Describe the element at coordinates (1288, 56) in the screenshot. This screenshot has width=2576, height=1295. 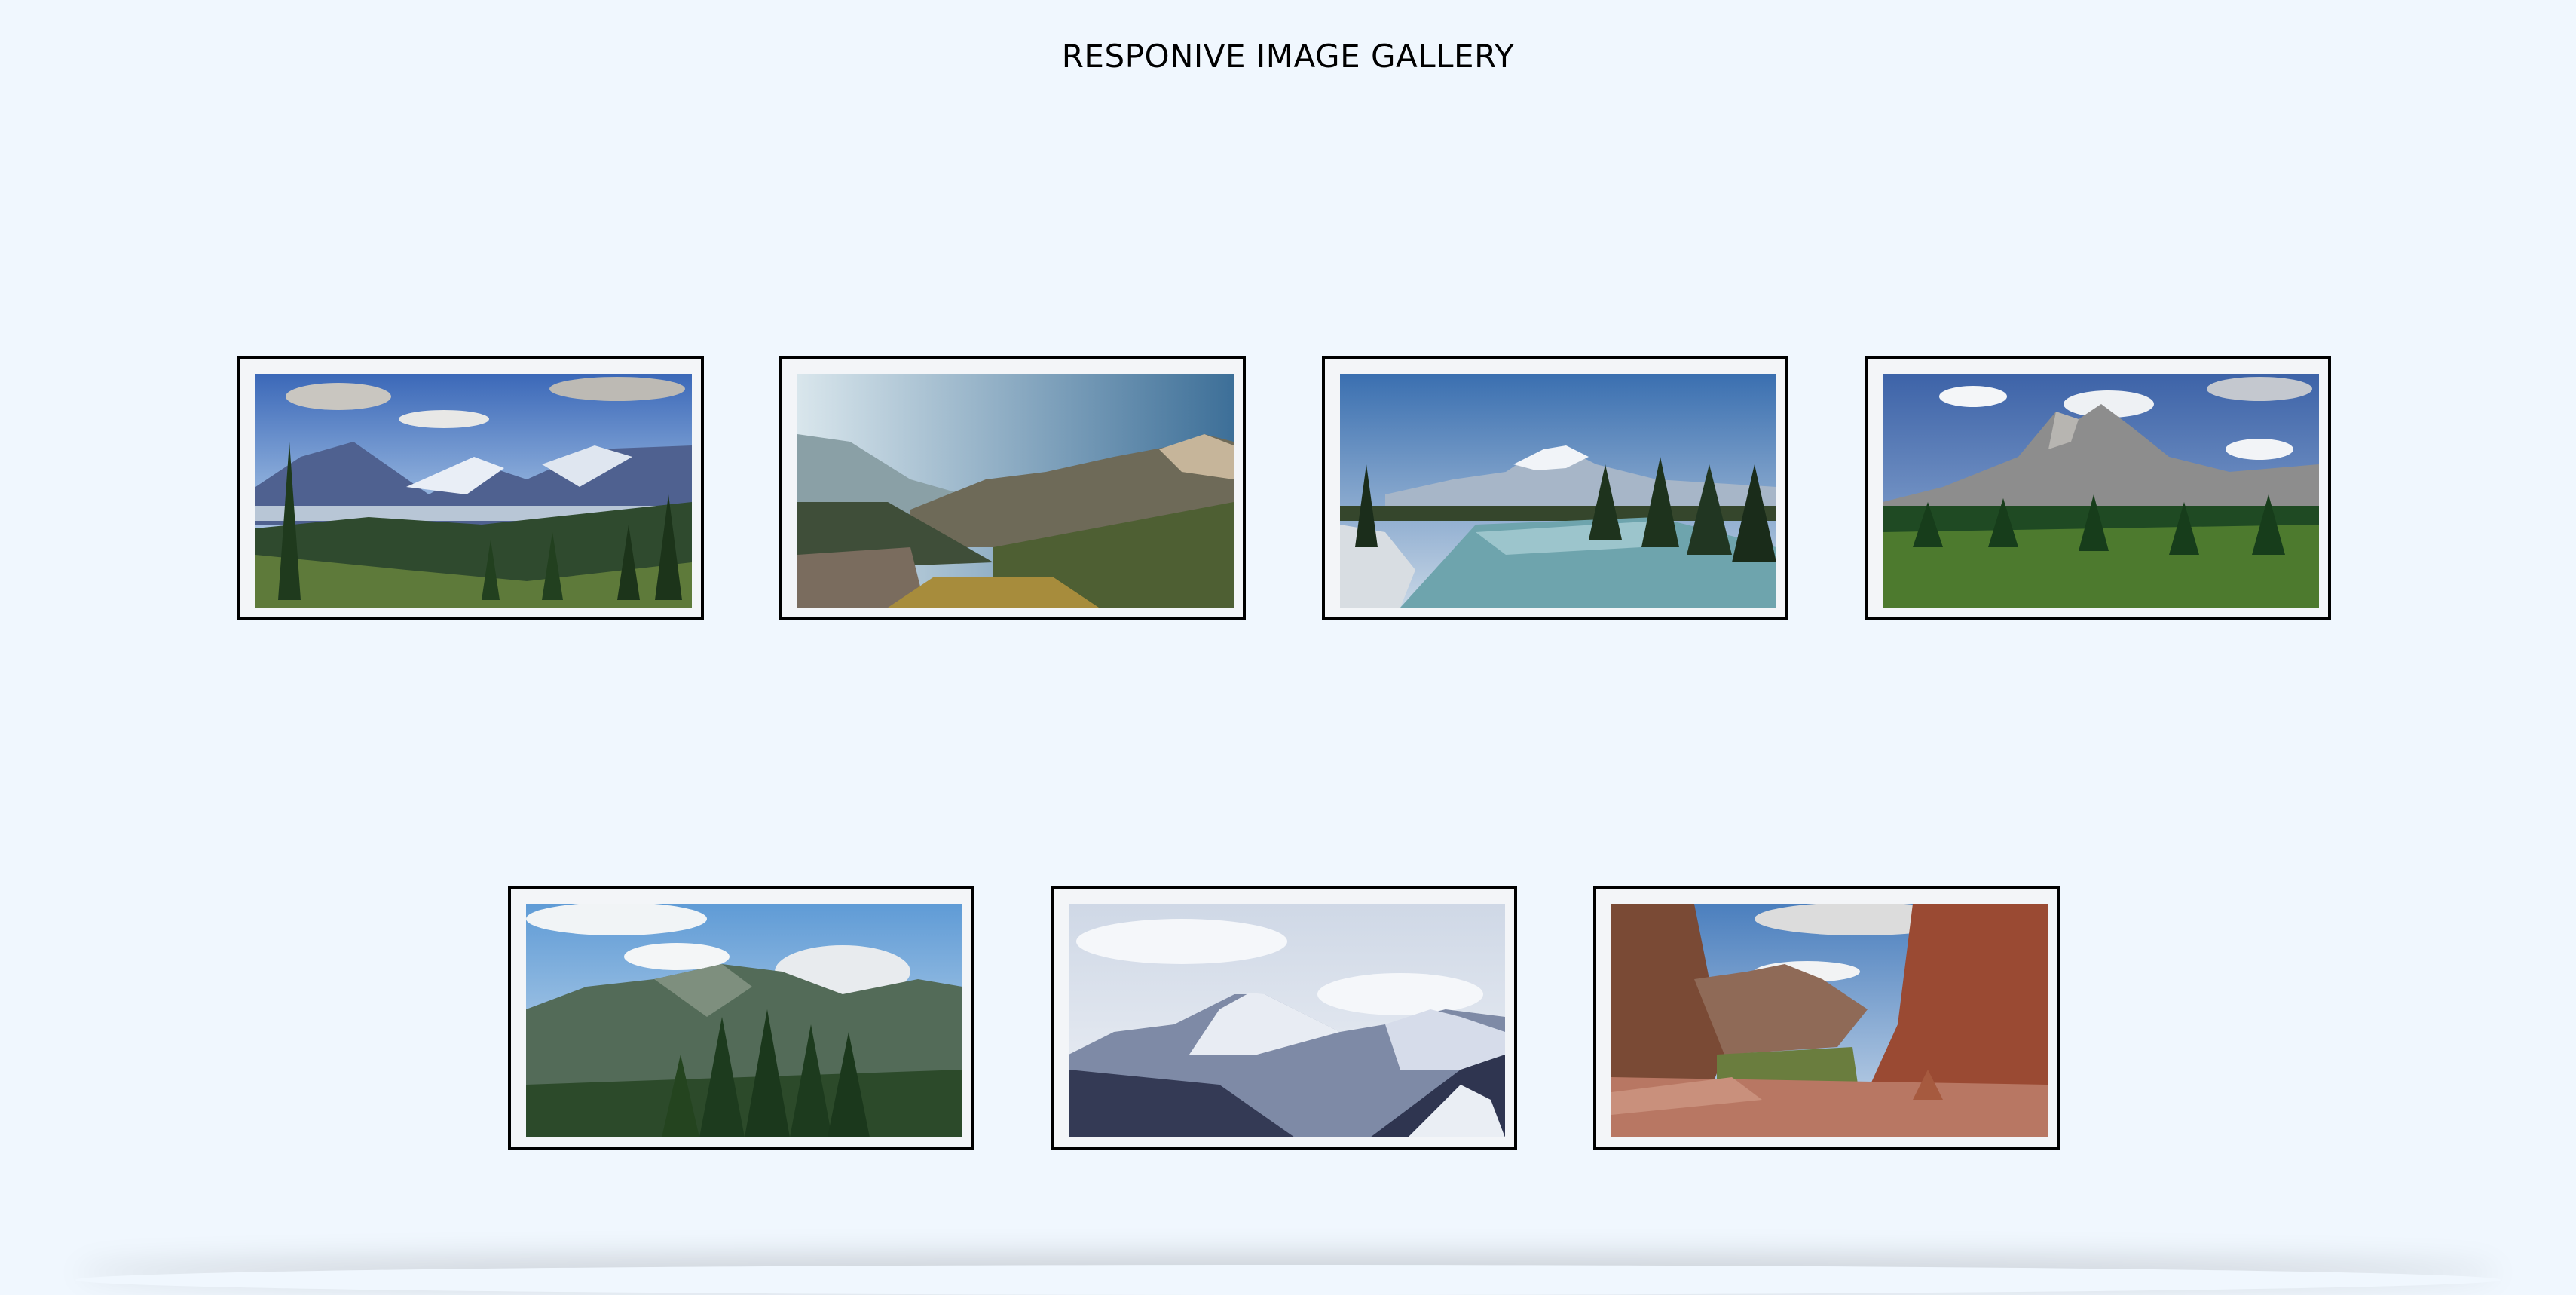
I see `page-title: RESPONIVE IMAGE GALLERY` at that location.